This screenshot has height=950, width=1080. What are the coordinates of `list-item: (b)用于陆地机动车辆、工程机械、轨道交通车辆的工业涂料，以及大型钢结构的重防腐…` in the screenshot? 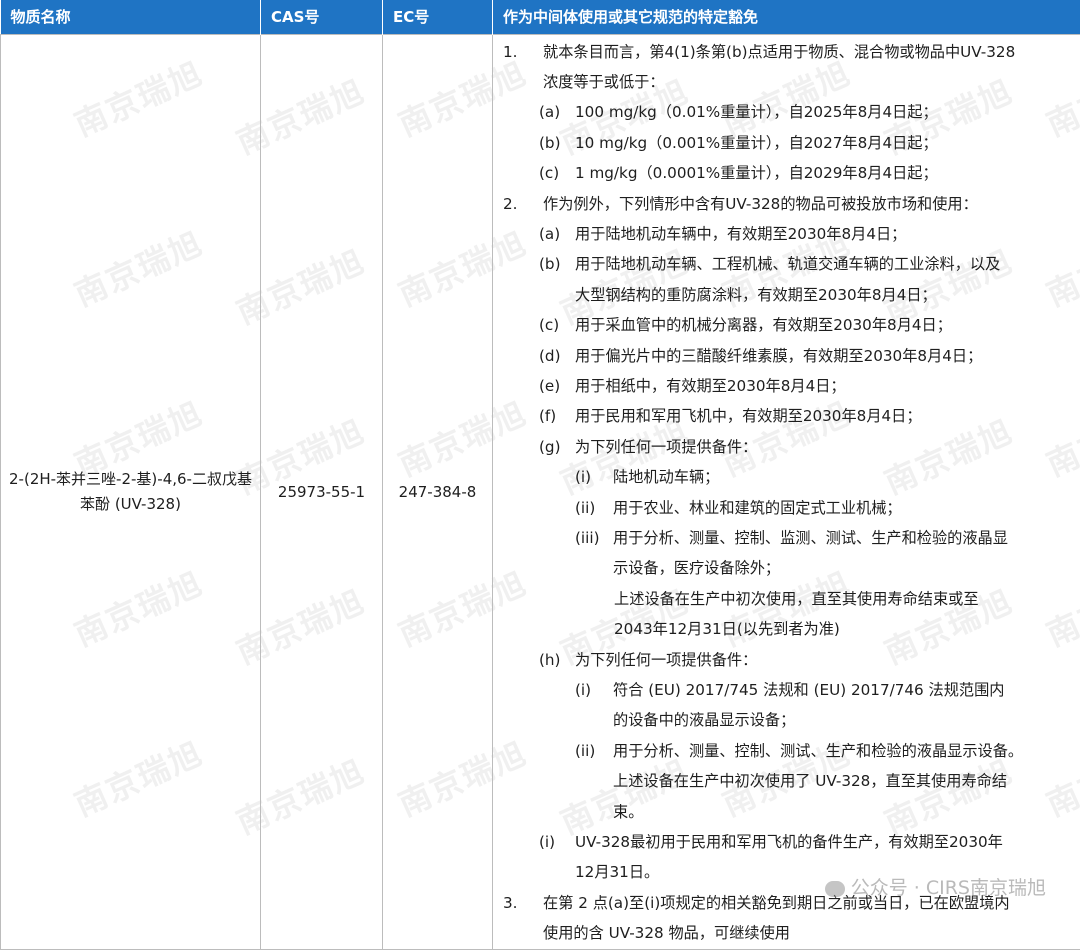 It's located at (786, 279).